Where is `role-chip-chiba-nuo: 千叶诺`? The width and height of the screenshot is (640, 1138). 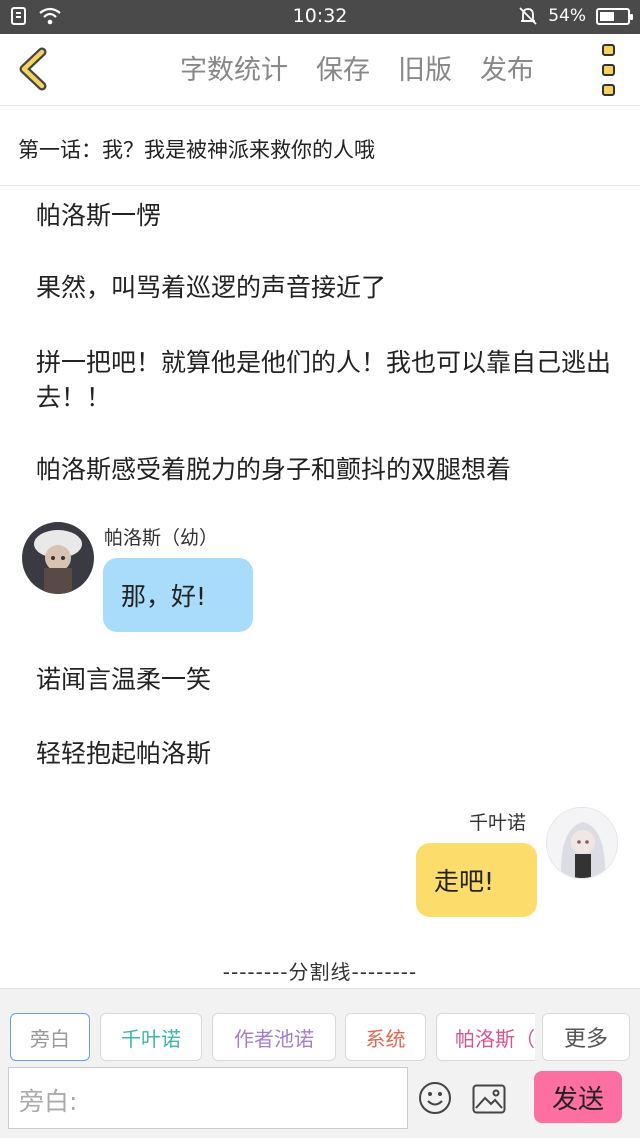
role-chip-chiba-nuo: 千叶诺 is located at coordinates (151, 1037).